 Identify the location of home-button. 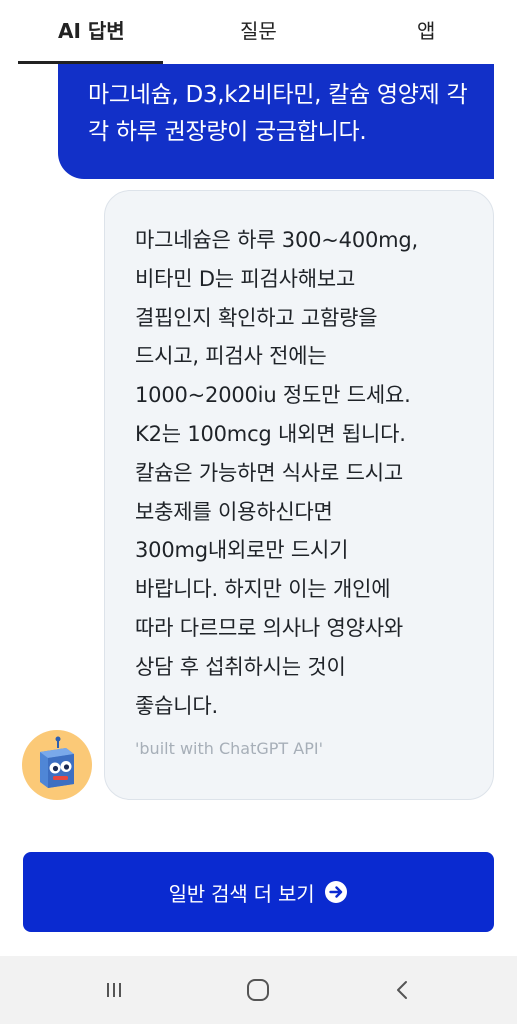
(258, 990).